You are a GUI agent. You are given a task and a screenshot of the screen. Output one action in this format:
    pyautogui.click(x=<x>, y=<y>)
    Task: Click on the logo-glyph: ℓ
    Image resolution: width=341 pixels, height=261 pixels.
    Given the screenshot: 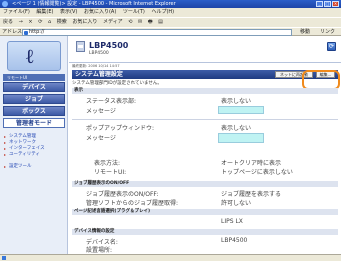 What is the action you would take?
    pyautogui.click(x=30, y=56)
    